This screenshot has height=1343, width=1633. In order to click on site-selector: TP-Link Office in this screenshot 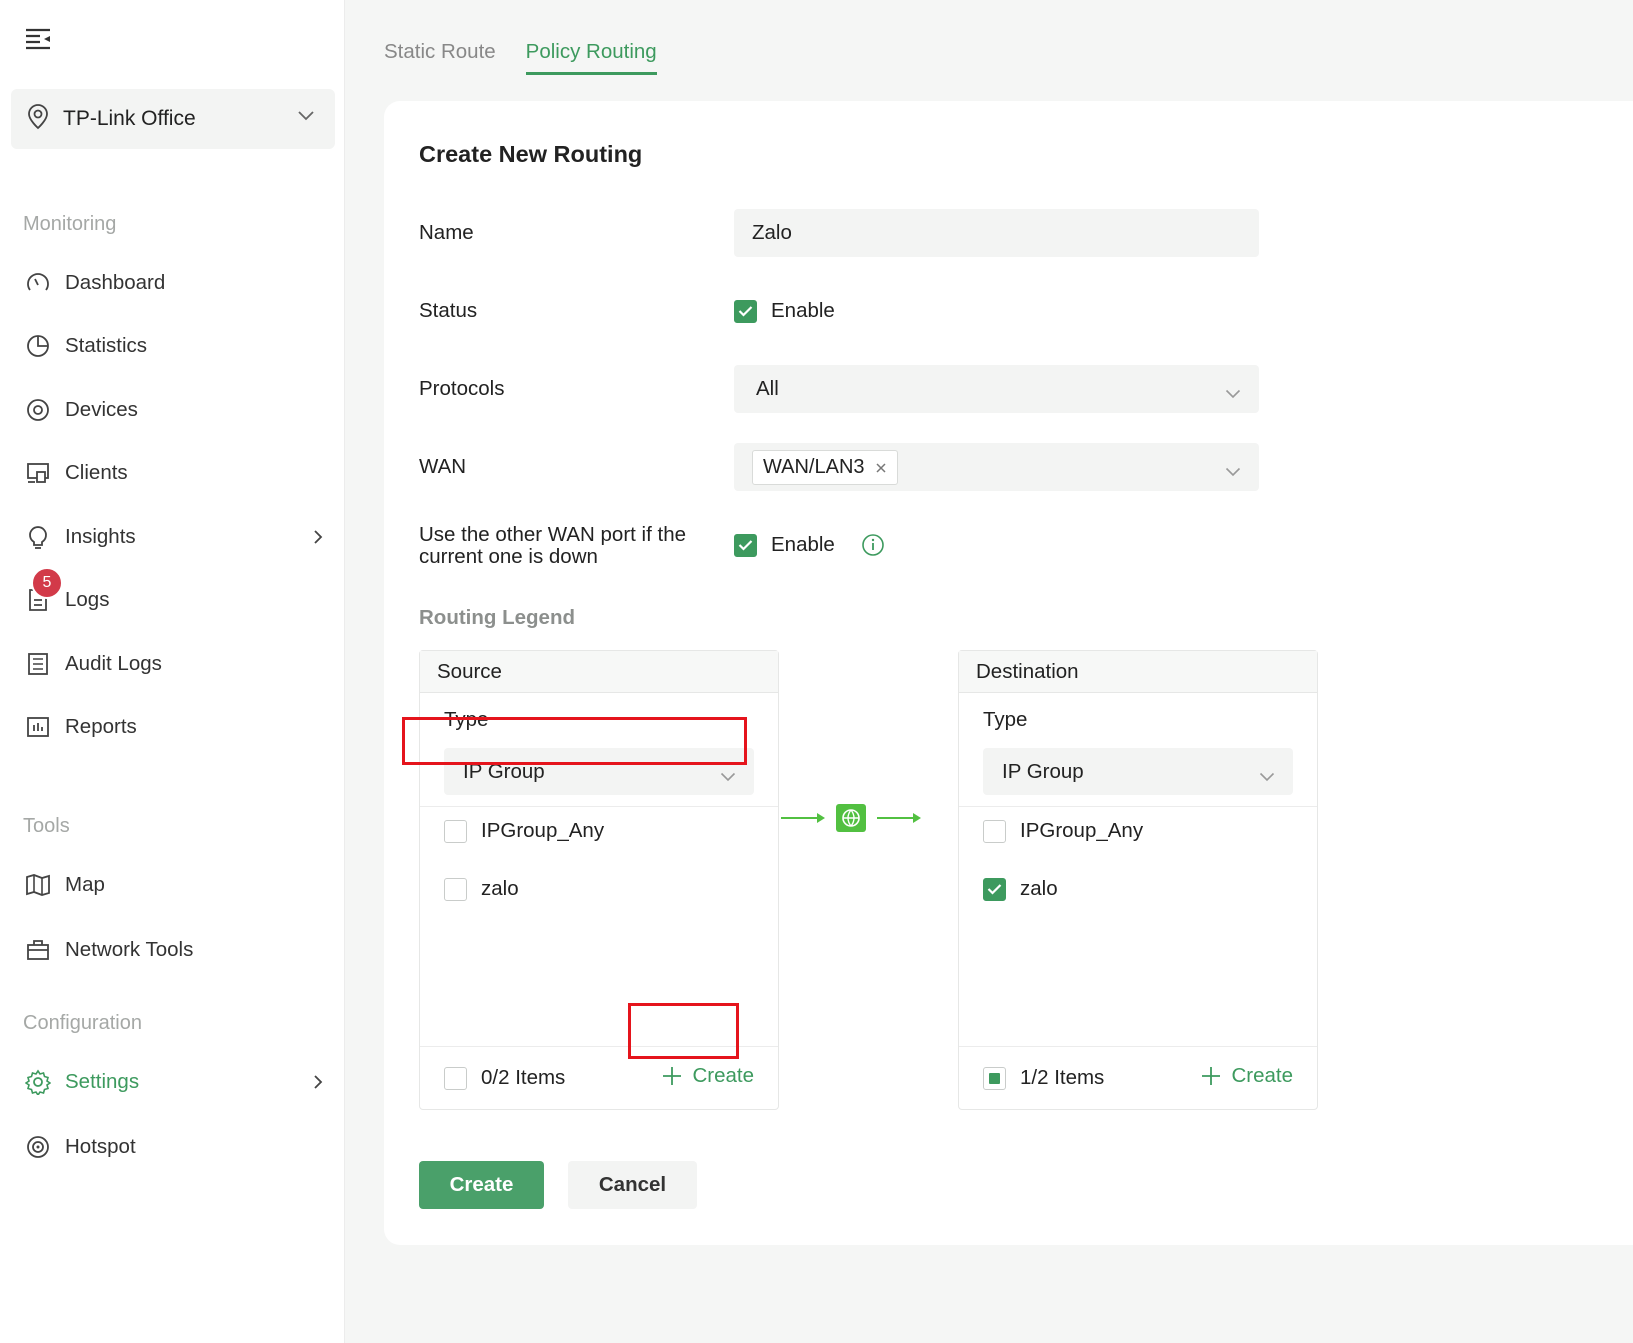, I will do `click(173, 119)`.